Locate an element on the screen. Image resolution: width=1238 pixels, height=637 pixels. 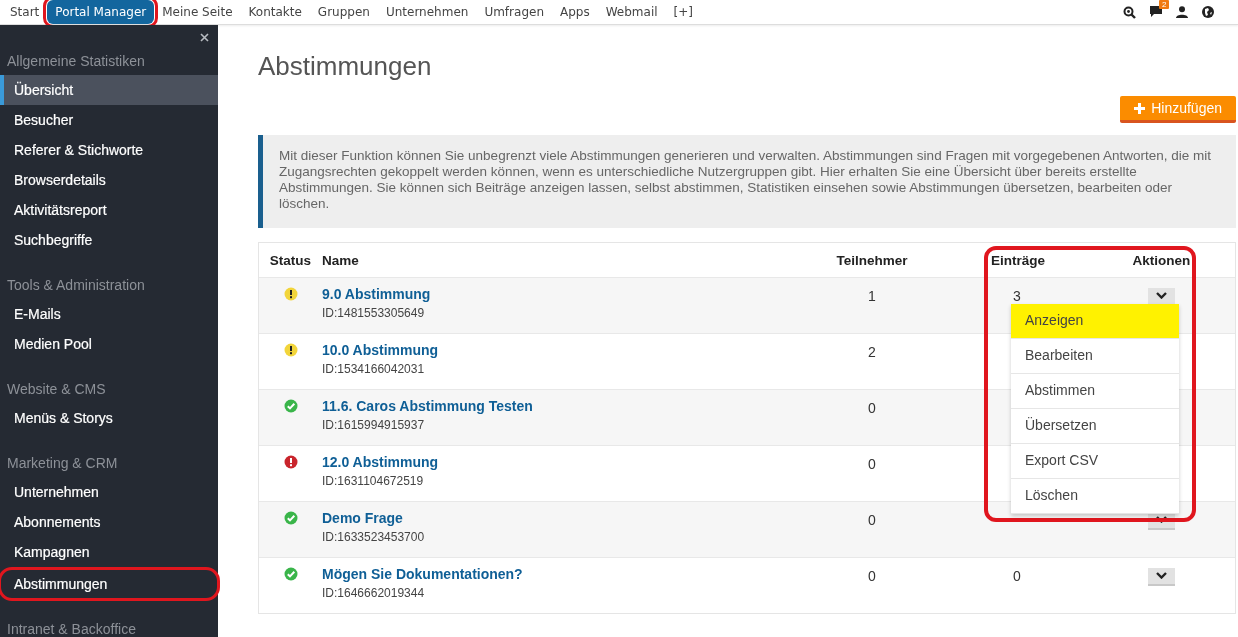
poll-id: ID:1615994915937 is located at coordinates (373, 425).